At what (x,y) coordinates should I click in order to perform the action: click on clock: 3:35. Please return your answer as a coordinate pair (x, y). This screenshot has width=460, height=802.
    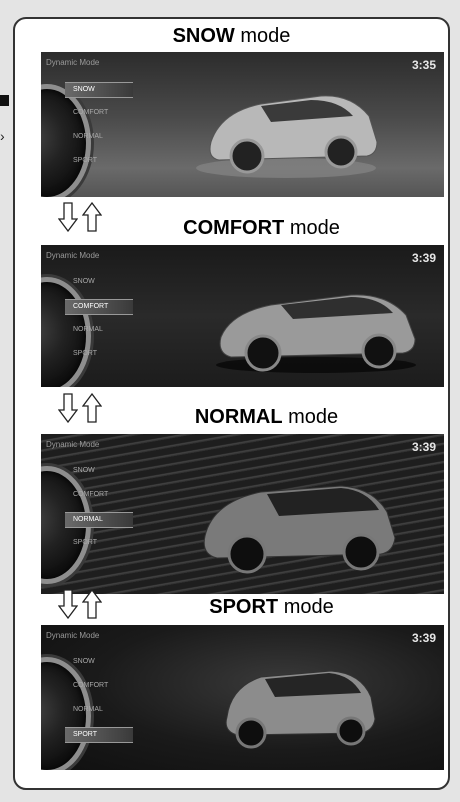
    Looking at the image, I should click on (423, 65).